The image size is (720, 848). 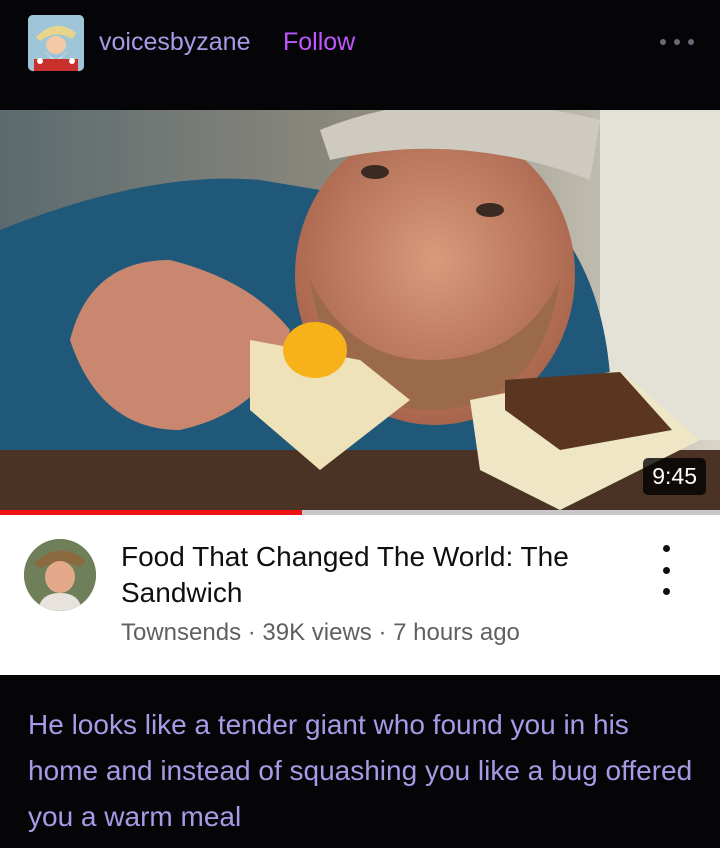 I want to click on video-duration: 9:45, so click(x=674, y=476).